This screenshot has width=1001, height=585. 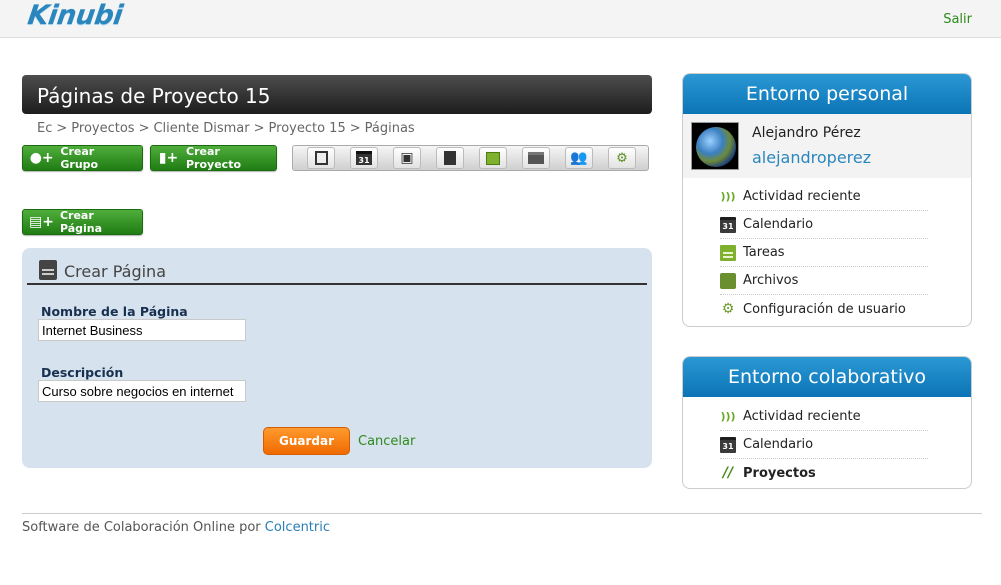 What do you see at coordinates (114, 311) in the screenshot?
I see `page-name-label: Nombre de la Página` at bounding box center [114, 311].